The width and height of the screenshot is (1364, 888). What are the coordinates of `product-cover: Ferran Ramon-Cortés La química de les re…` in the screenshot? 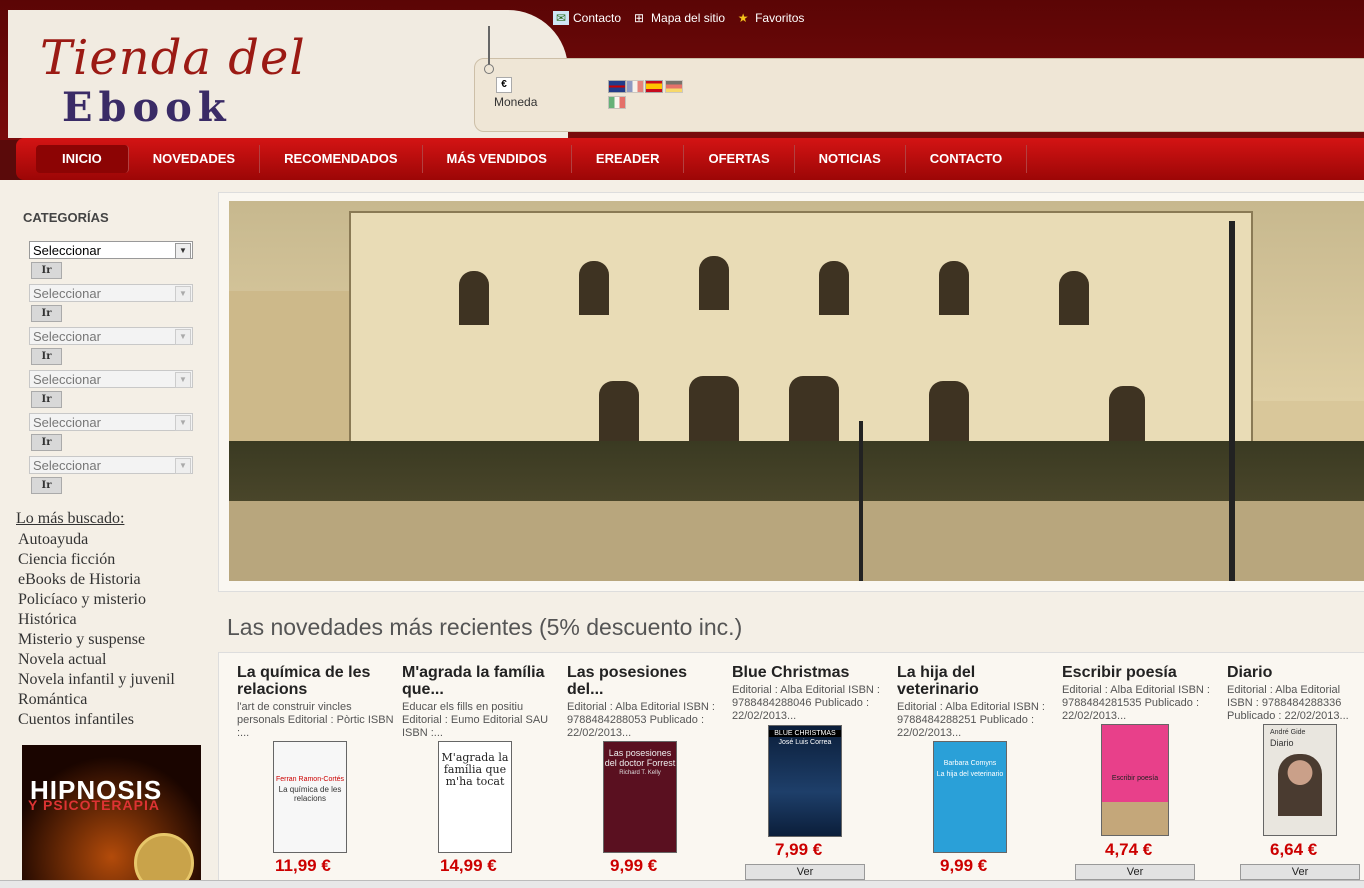 It's located at (310, 797).